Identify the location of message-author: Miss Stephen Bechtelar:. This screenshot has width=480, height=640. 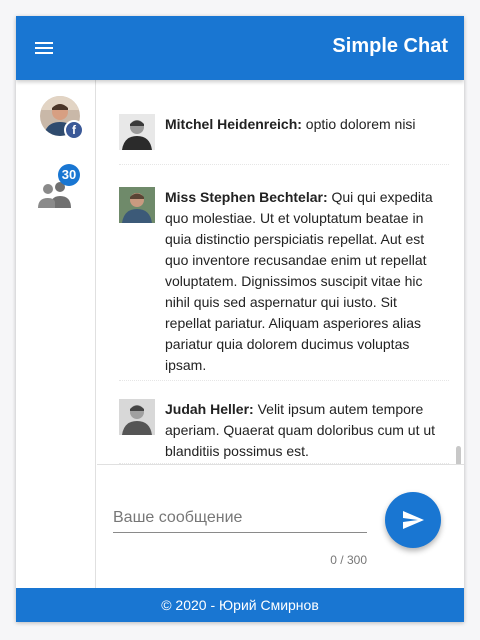
(246, 197).